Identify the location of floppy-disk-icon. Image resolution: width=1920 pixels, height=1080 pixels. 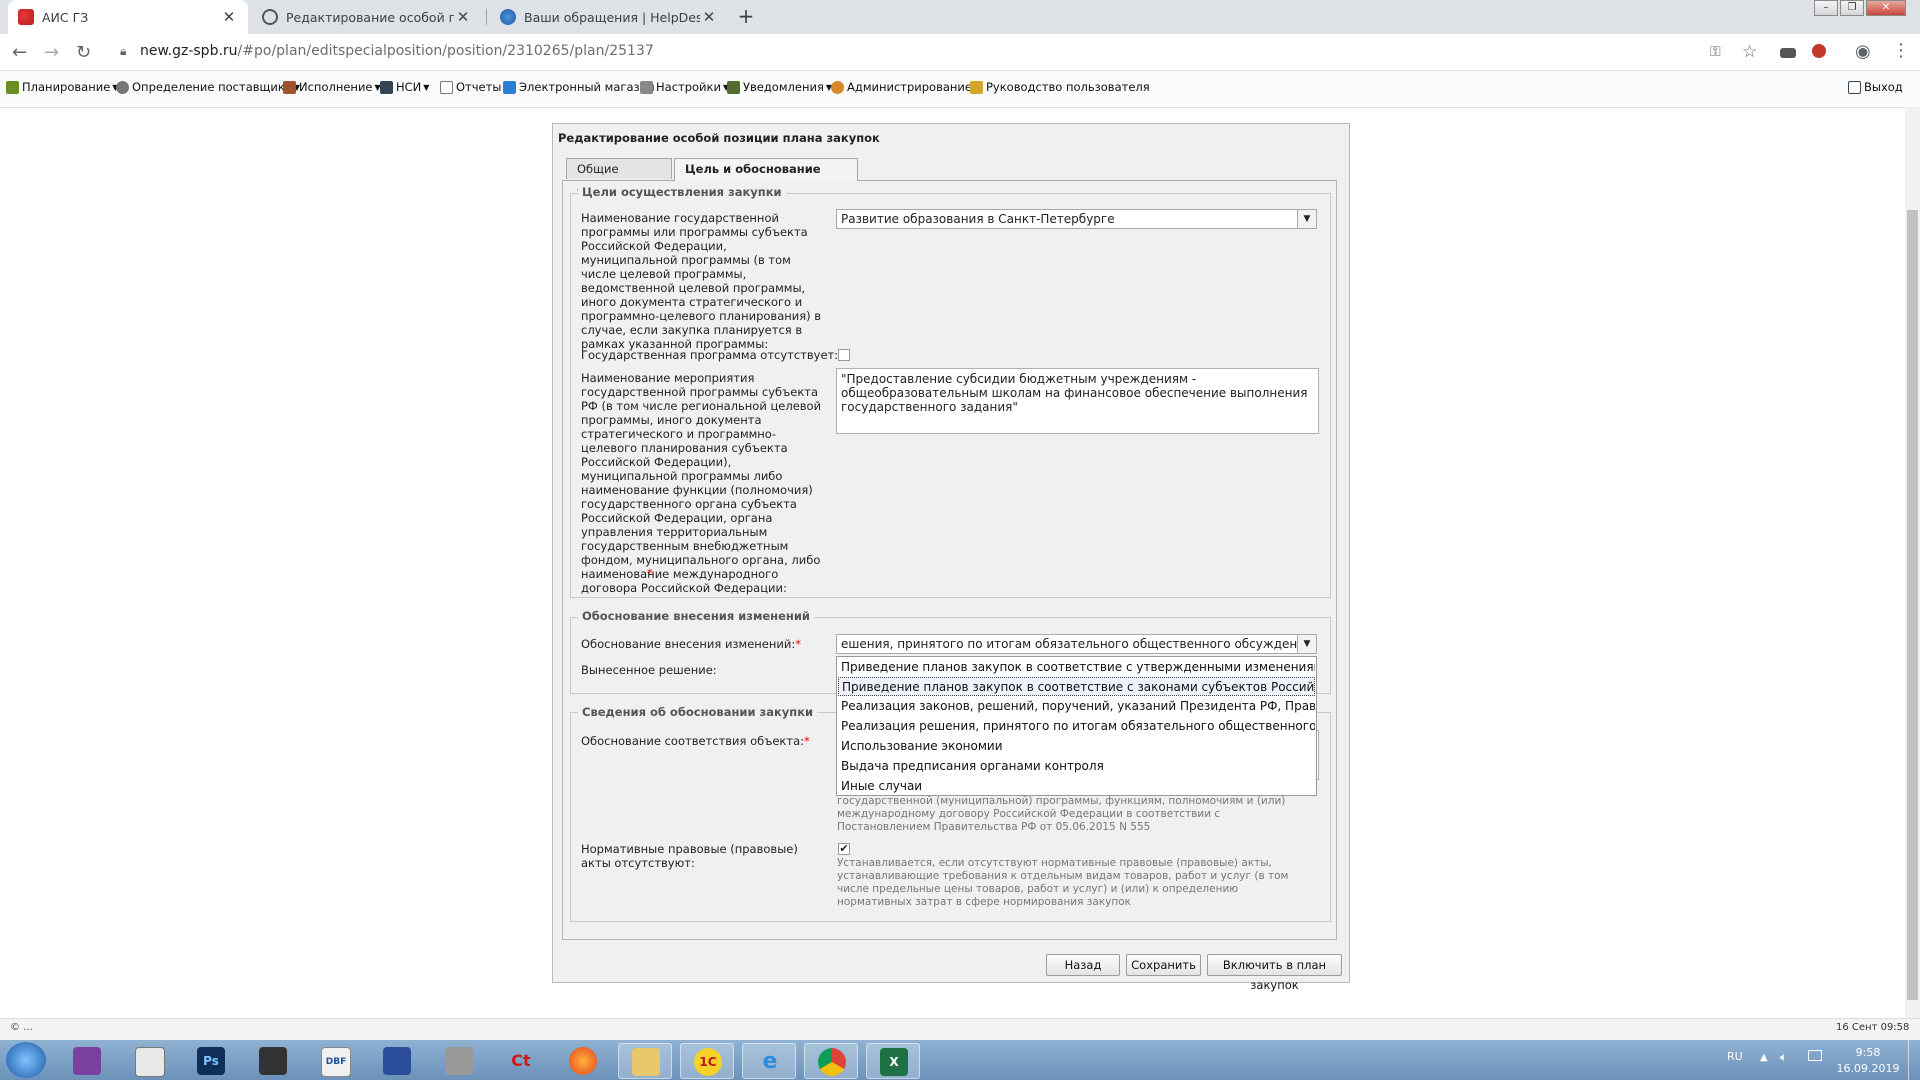
(397, 1061).